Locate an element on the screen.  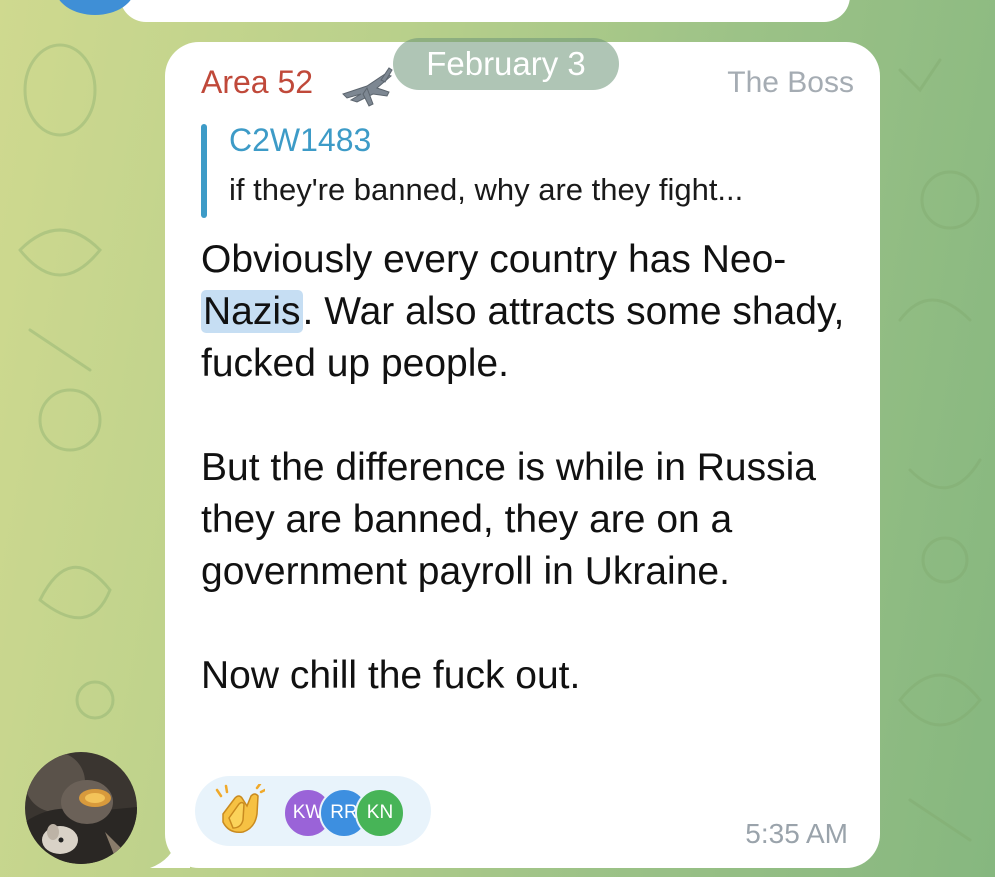
message-text-segment: Obviously every country has Neo- is located at coordinates (494, 259).